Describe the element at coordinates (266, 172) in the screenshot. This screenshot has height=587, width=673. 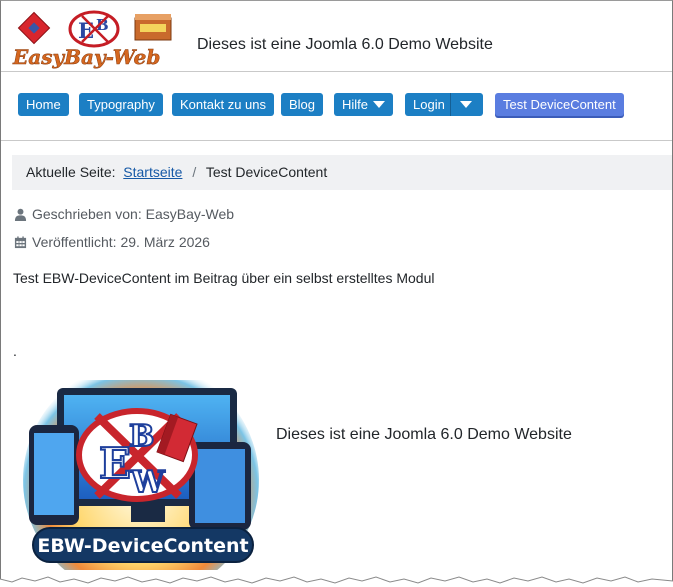
I see `breadcrumb-current: Test DeviceContent` at that location.